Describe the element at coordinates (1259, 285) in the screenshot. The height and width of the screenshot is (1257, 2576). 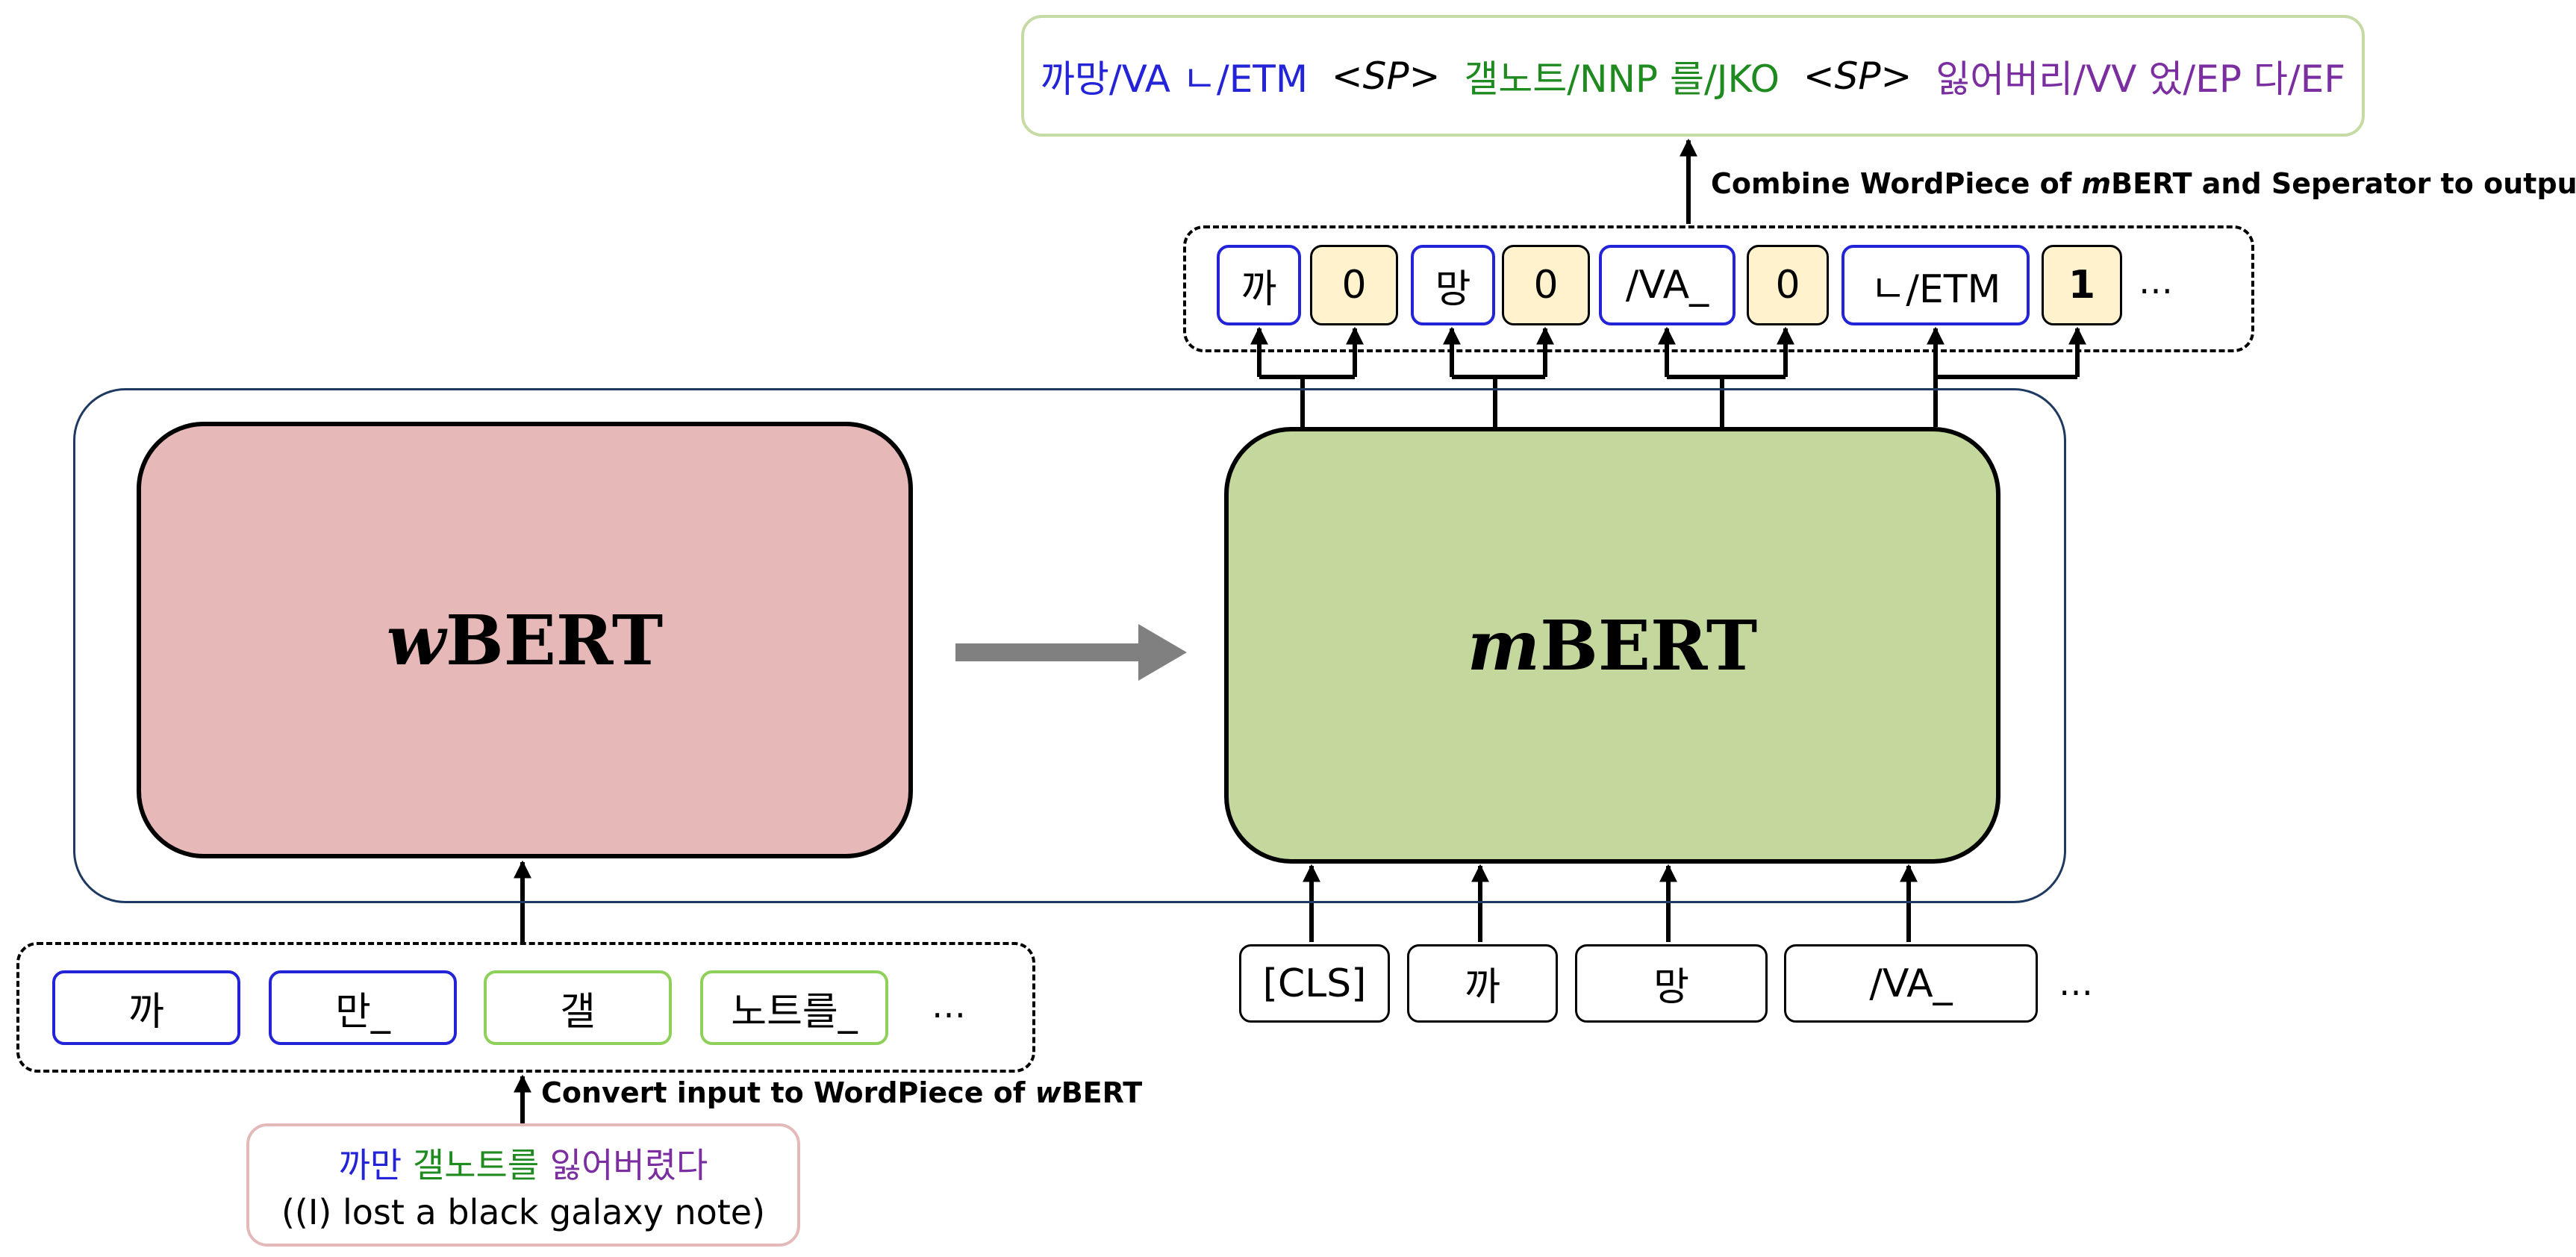
I see `output-token: 까` at that location.